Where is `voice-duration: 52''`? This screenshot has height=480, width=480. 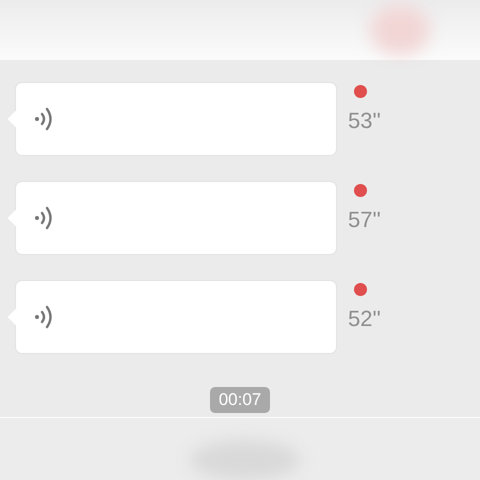 voice-duration: 52'' is located at coordinates (364, 319).